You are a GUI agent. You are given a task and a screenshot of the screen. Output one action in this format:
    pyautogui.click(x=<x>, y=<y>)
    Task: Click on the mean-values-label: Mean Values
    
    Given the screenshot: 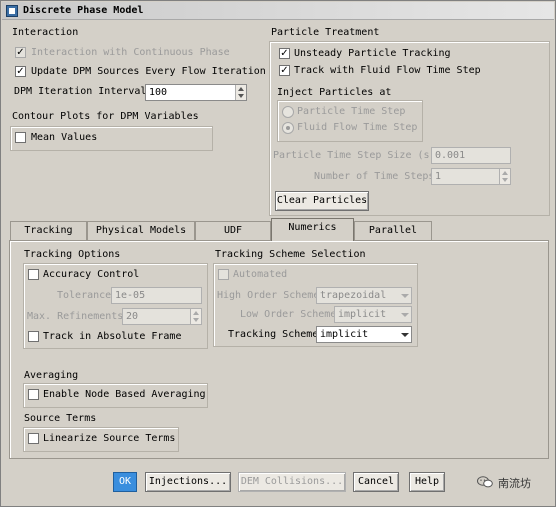 What is the action you would take?
    pyautogui.click(x=64, y=137)
    